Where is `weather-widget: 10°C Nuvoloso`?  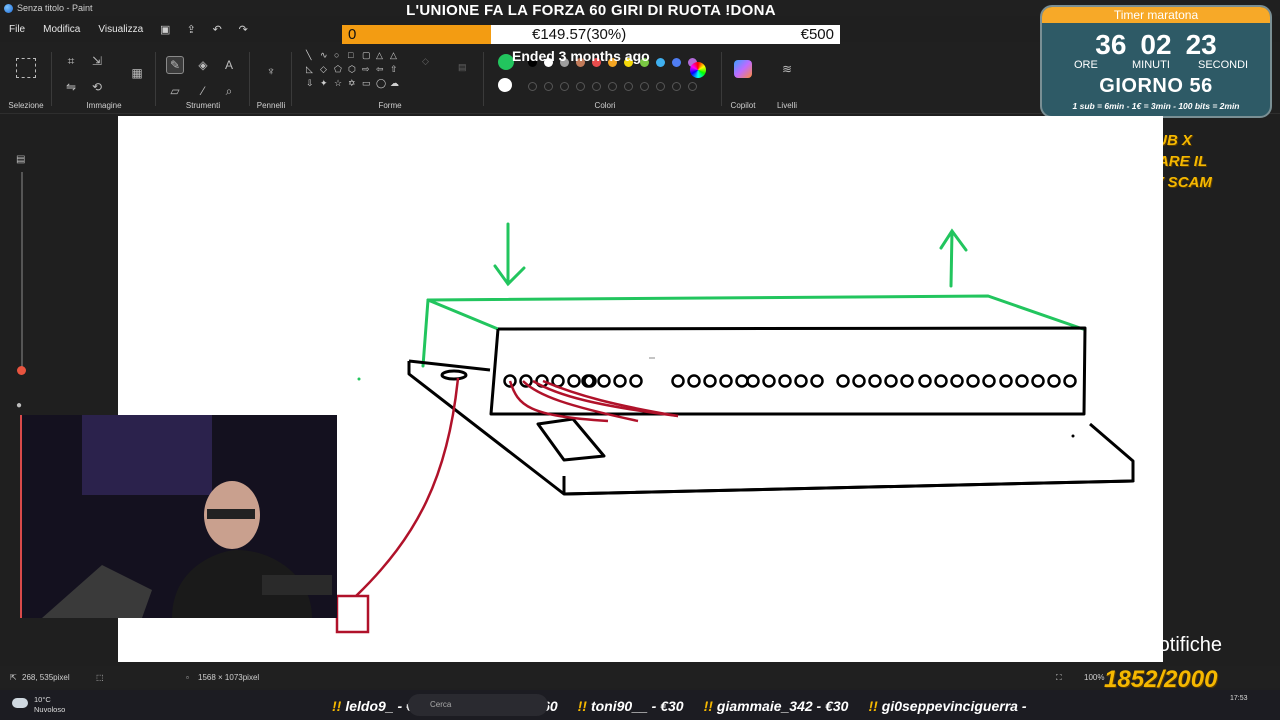
weather-widget: 10°C Nuvoloso is located at coordinates (38, 705).